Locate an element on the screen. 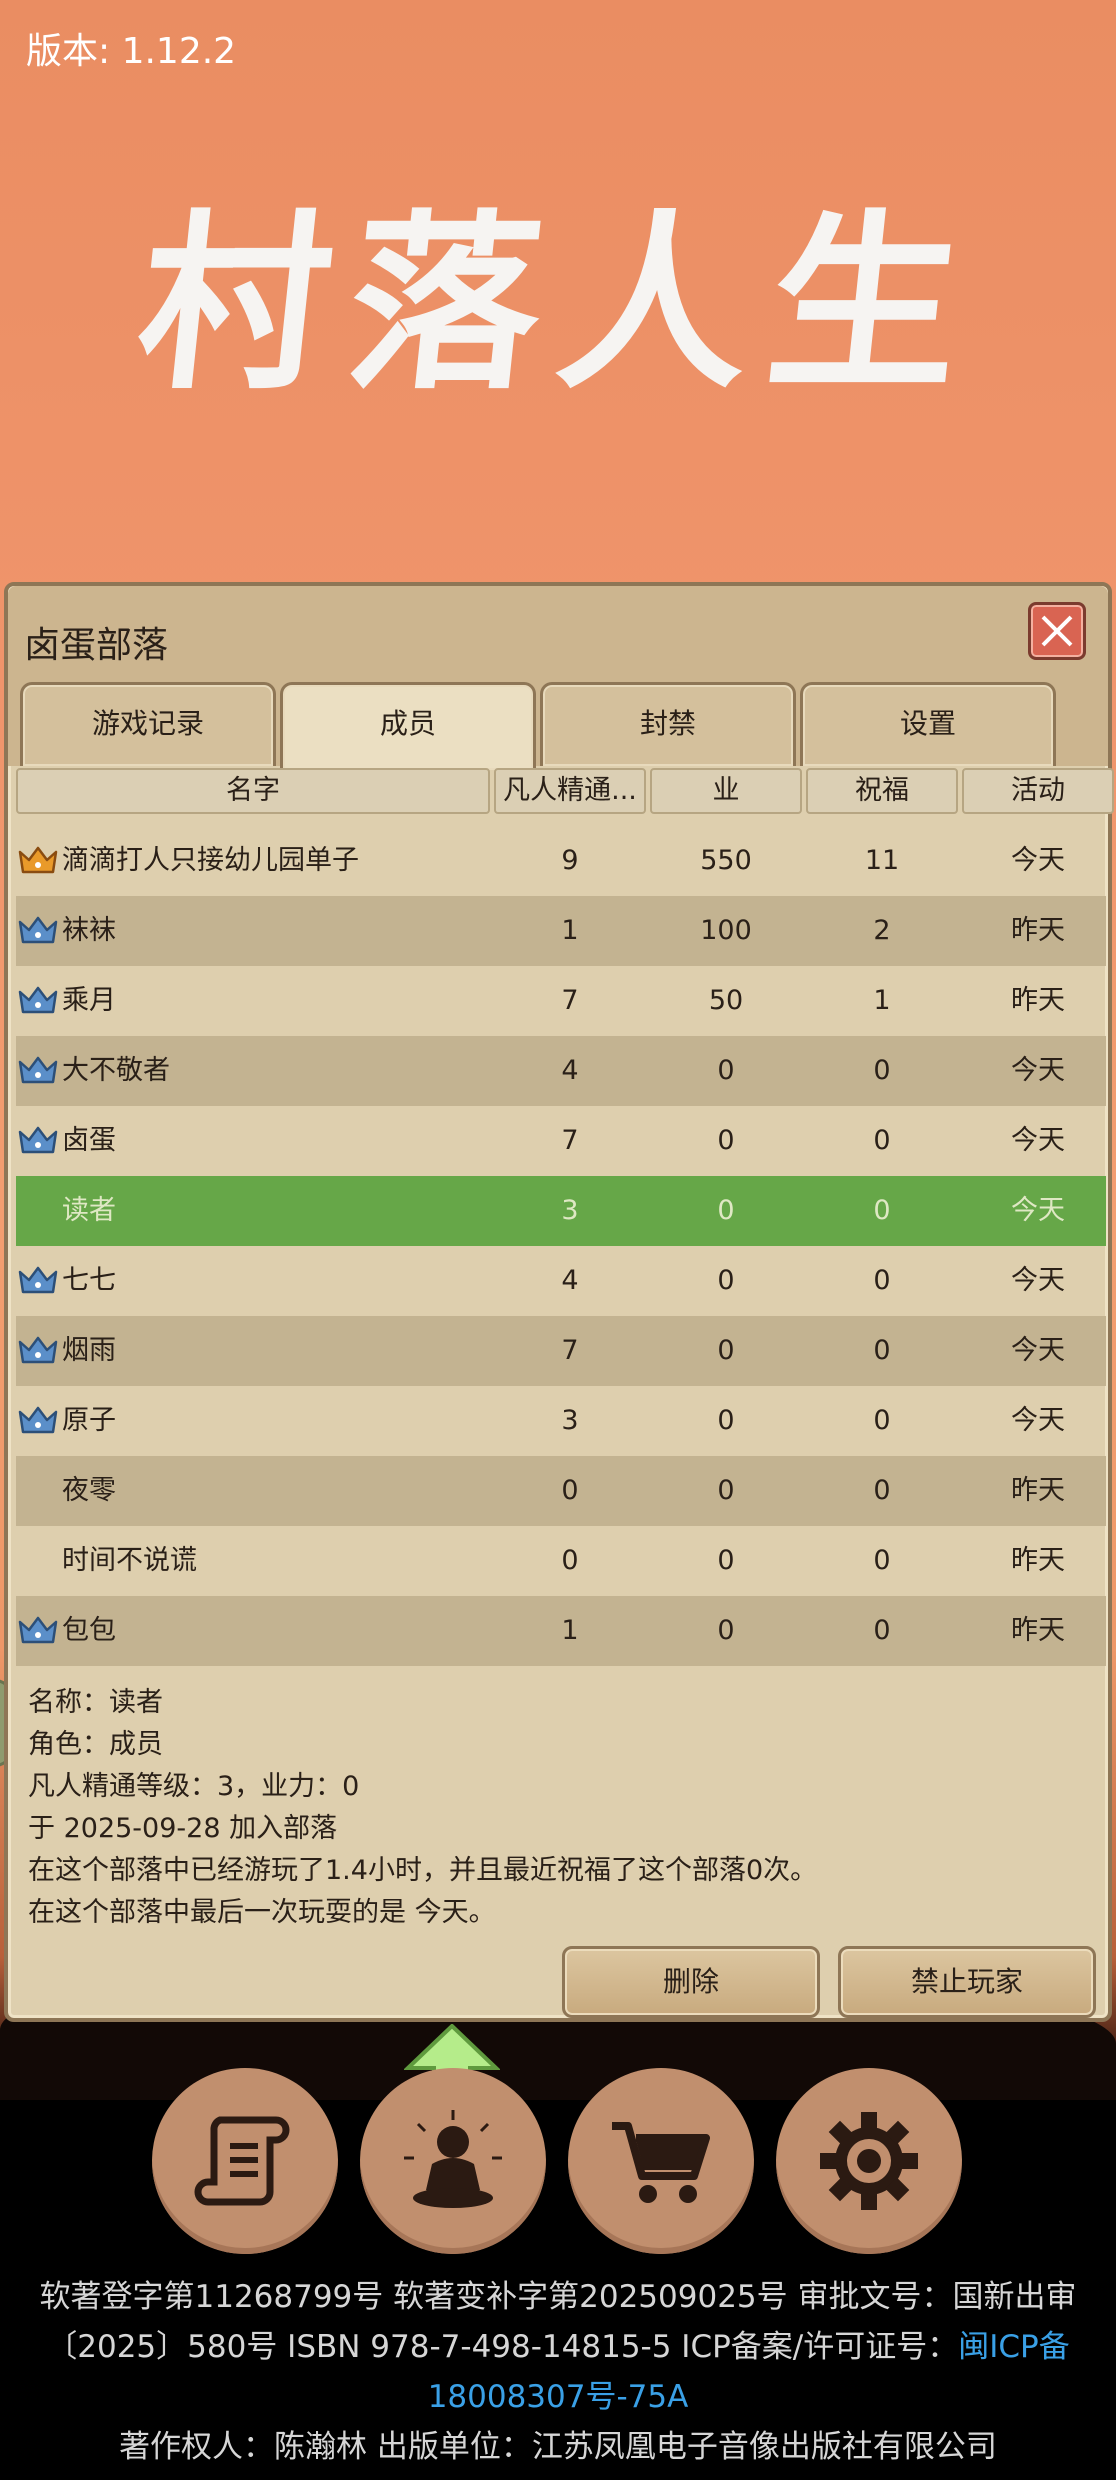 Image resolution: width=1116 pixels, height=2480 pixels. table-row: 时间不说谎 0 0 0 昨天 is located at coordinates (561, 1561).